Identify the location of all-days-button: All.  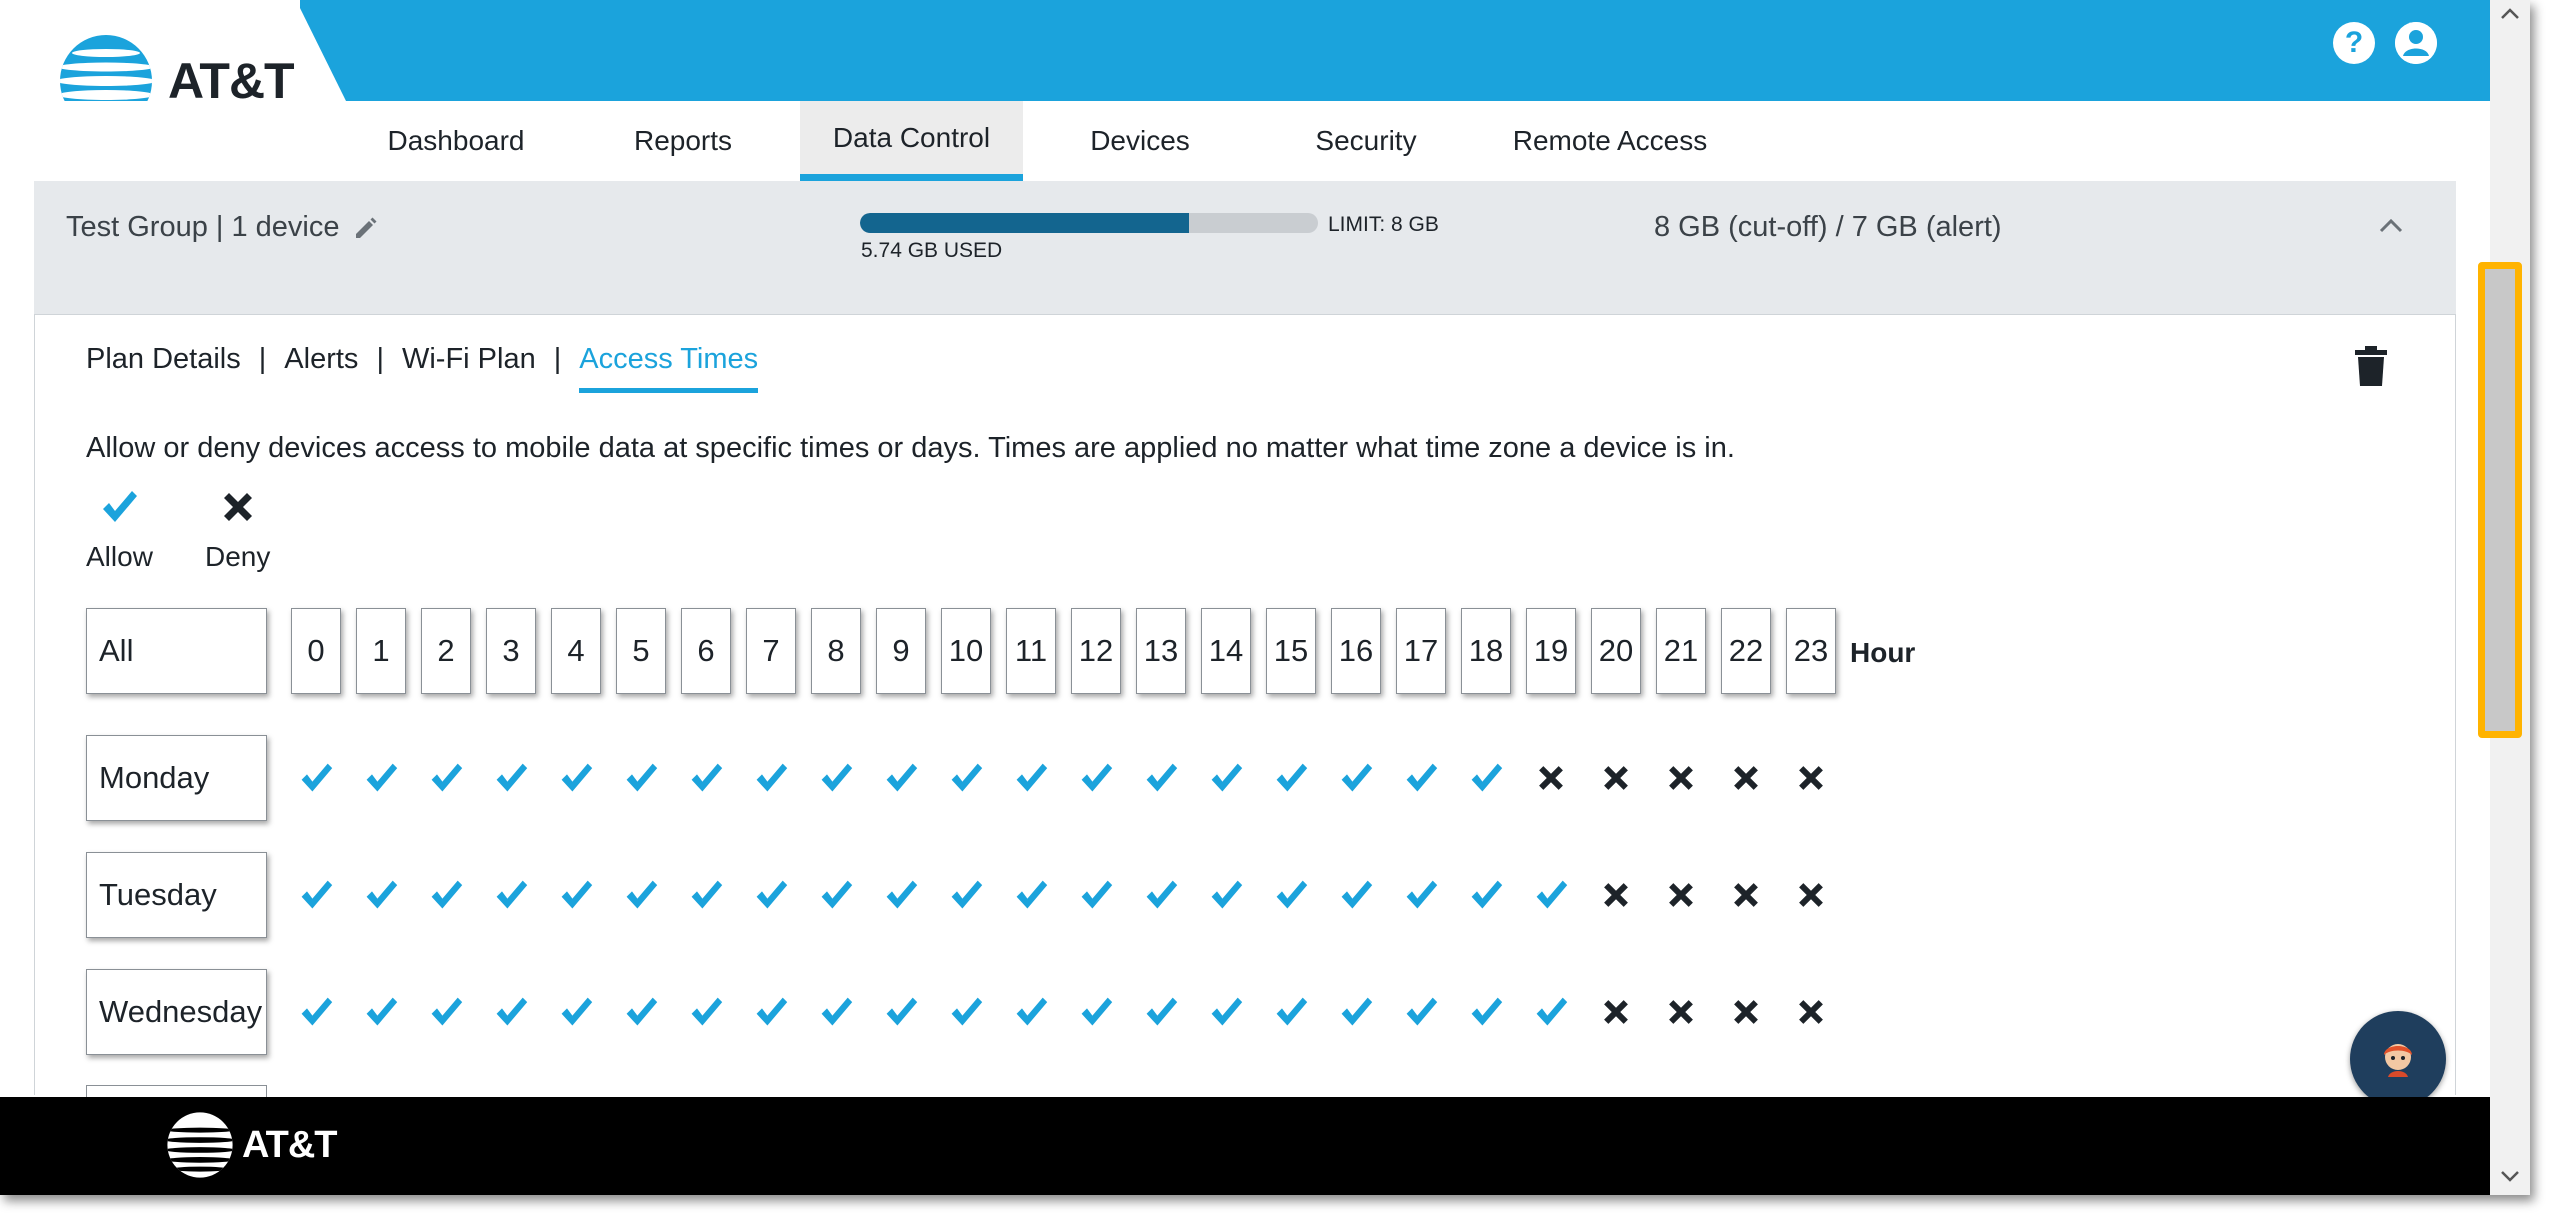
(176, 651).